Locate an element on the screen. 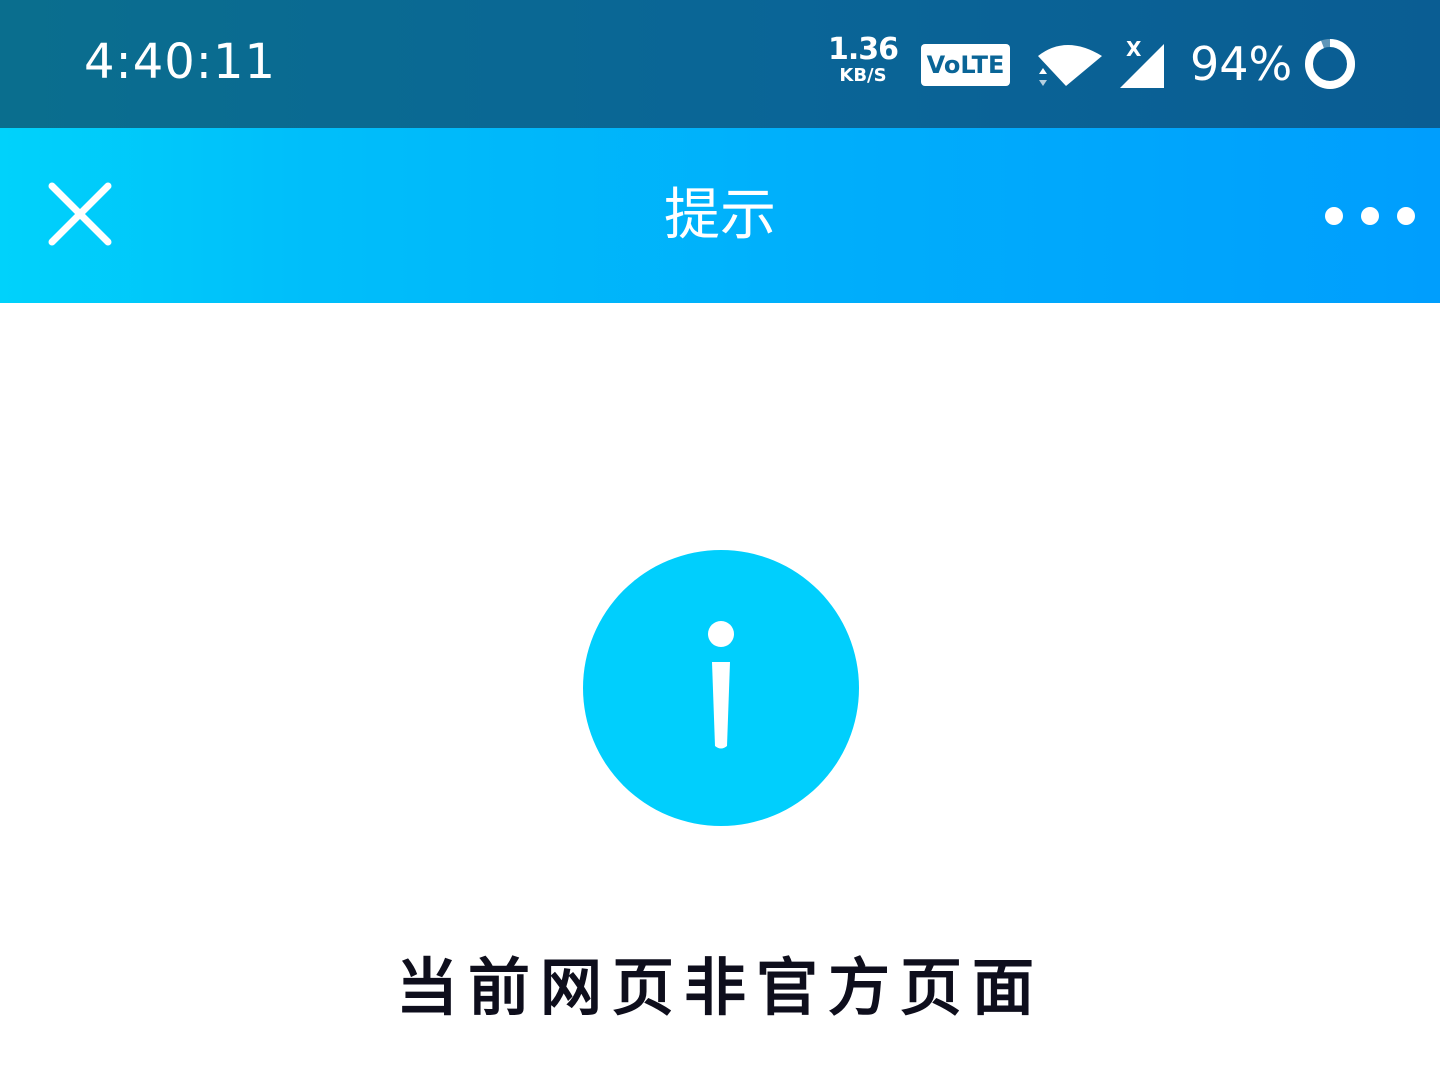 The height and width of the screenshot is (1082, 1440). more-button is located at coordinates (1370, 216).